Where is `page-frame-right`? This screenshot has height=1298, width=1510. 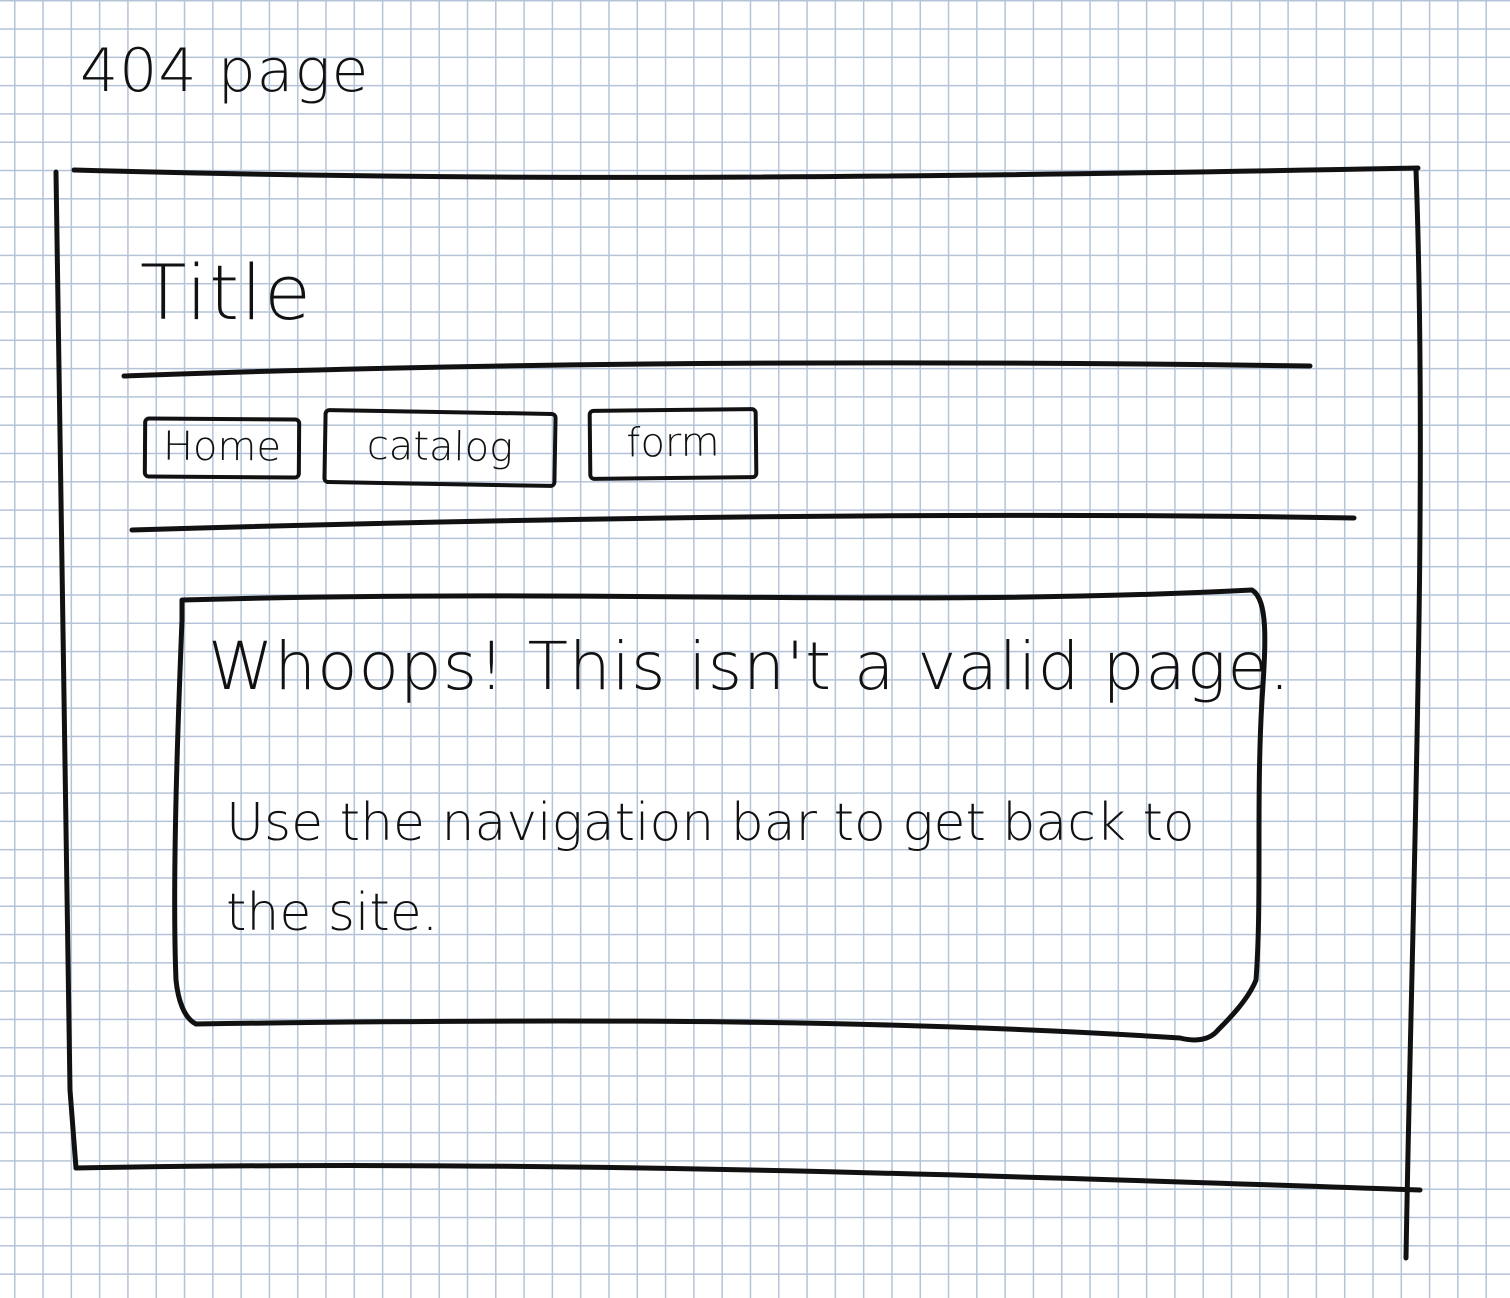 page-frame-right is located at coordinates (1413, 714).